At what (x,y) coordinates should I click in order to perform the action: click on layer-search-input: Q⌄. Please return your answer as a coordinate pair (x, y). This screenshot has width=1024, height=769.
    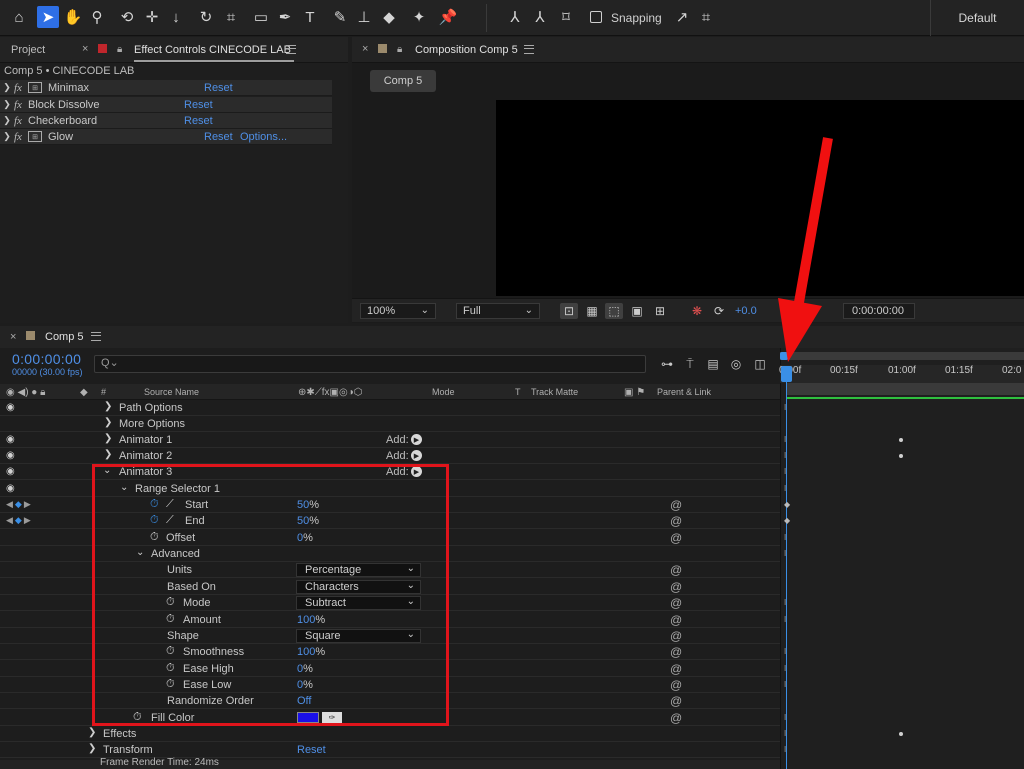
    Looking at the image, I should click on (370, 364).